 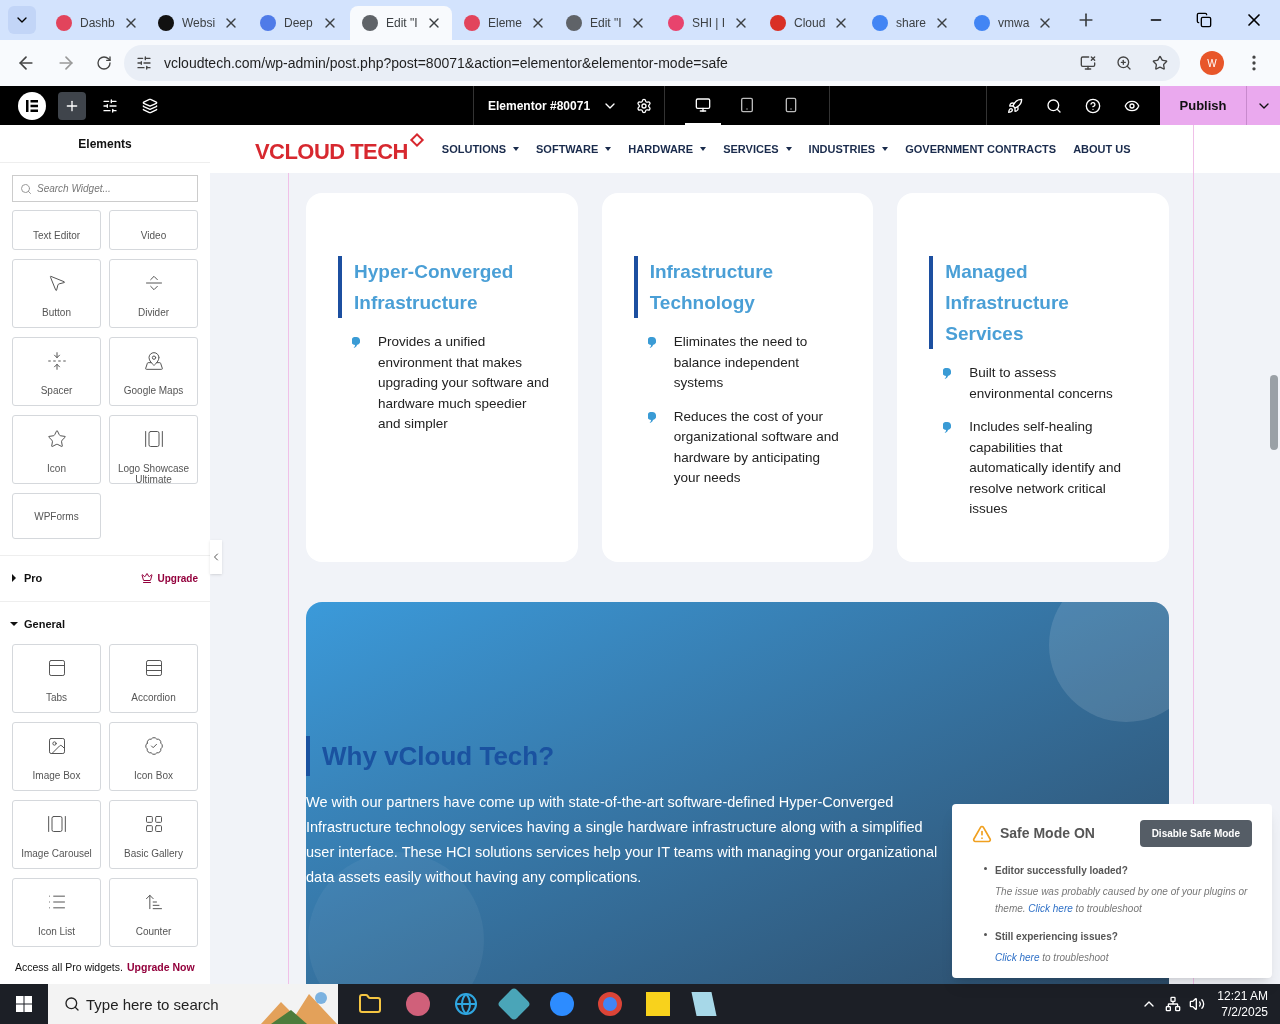 What do you see at coordinates (56, 293) in the screenshot?
I see `widget-tile: Button` at bounding box center [56, 293].